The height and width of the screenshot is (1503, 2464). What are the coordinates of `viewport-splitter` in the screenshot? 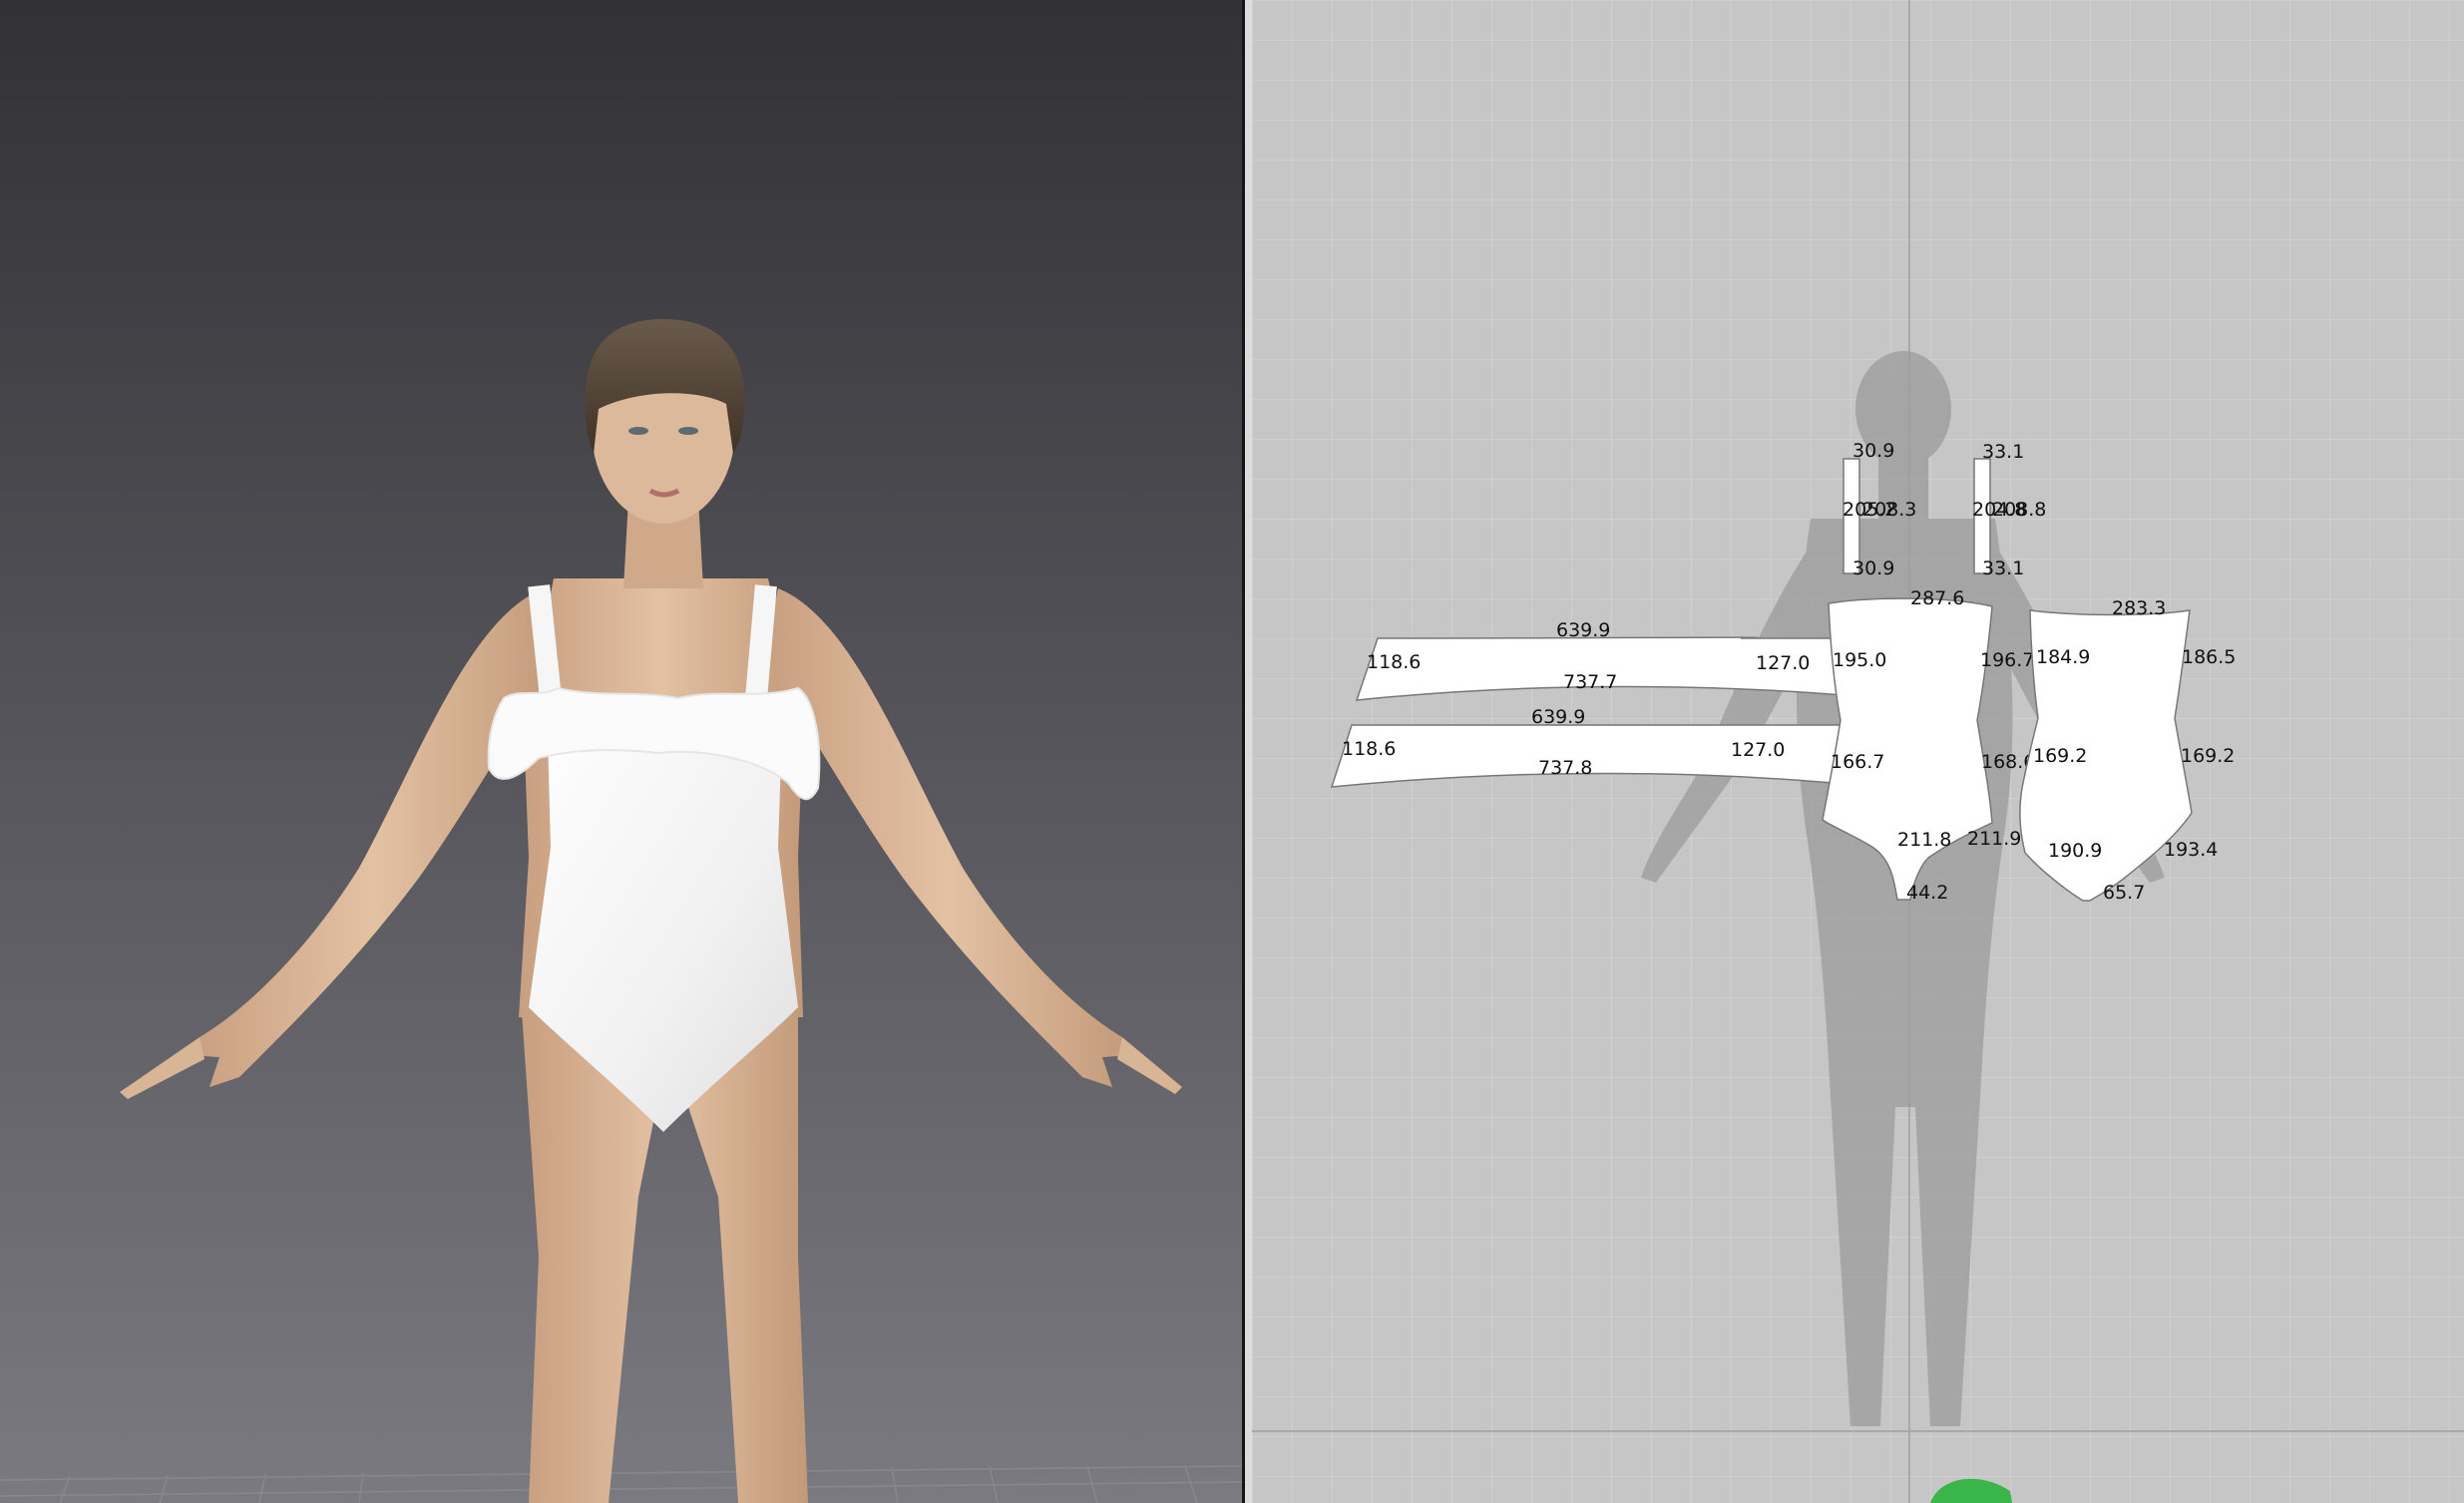 It's located at (1247, 751).